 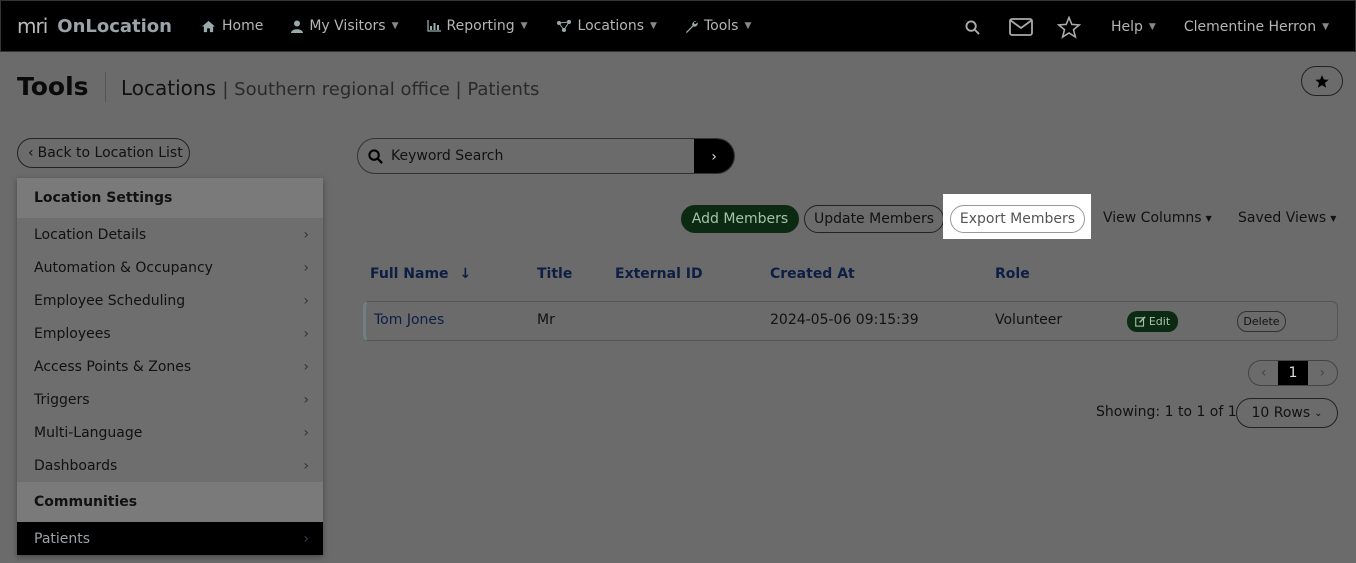 What do you see at coordinates (554, 274) in the screenshot?
I see `column-header-title: Title` at bounding box center [554, 274].